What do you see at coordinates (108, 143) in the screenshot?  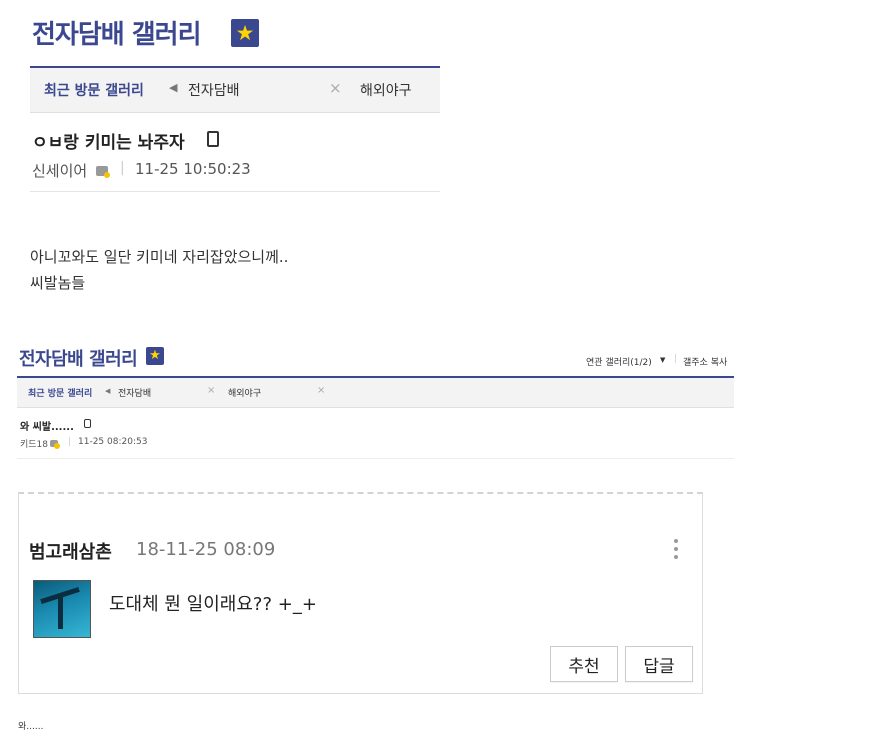 I see `post-title: ㅇㅂ랑 키미는 놔주자` at bounding box center [108, 143].